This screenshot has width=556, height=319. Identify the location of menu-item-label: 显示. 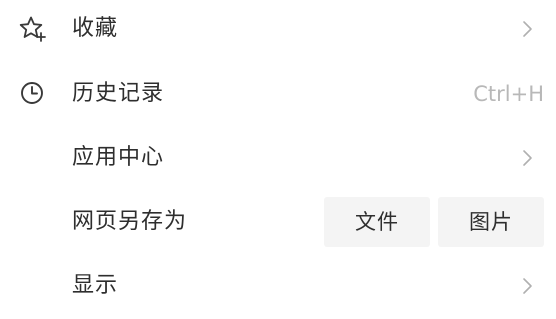
(95, 285).